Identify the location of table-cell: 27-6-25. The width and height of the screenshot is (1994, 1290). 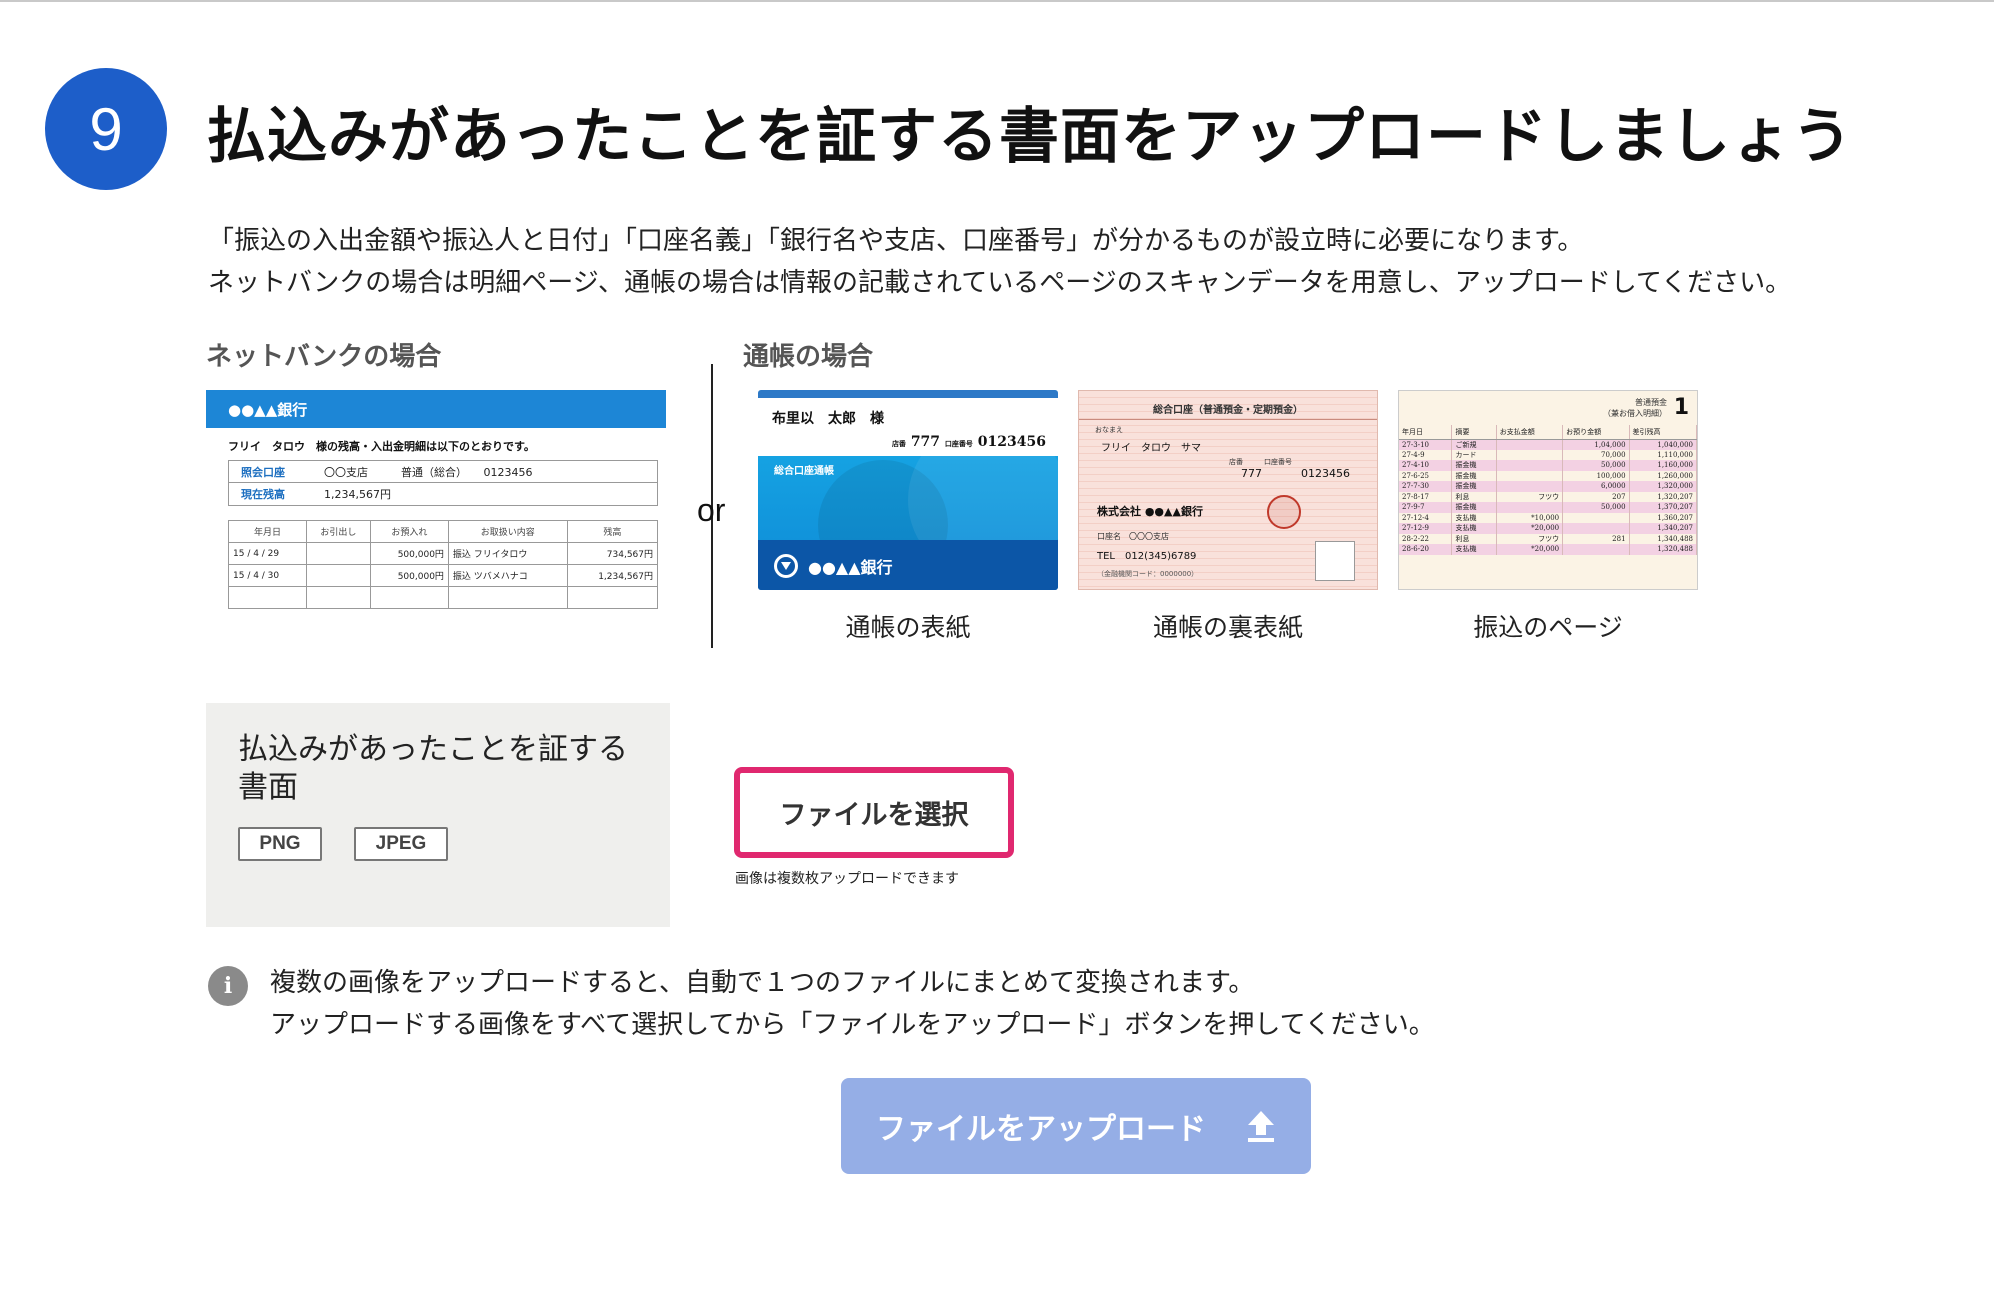
(1426, 475).